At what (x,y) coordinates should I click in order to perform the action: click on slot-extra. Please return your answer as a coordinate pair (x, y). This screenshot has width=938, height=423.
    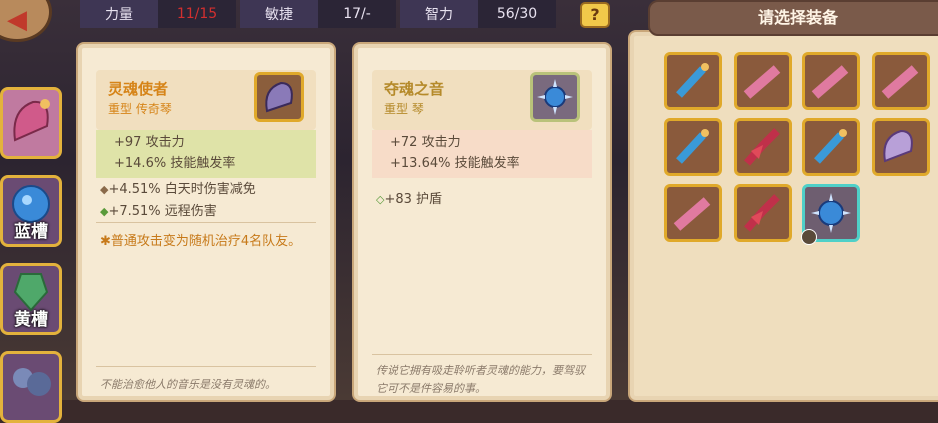
    Looking at the image, I should click on (31, 387).